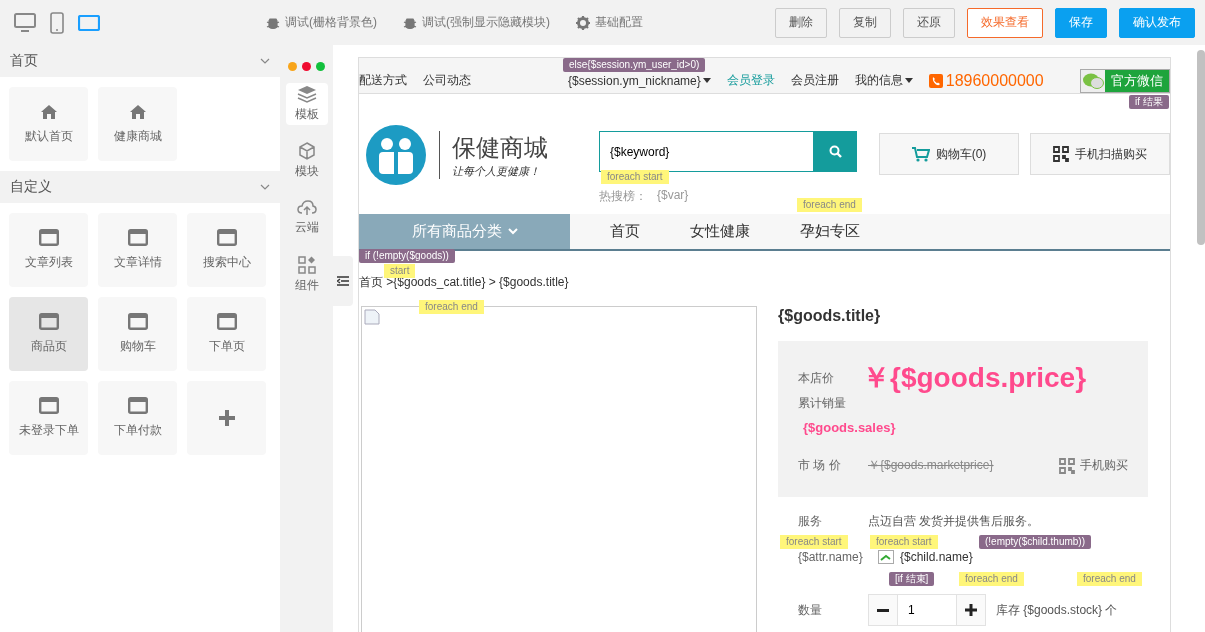 The width and height of the screenshot is (1205, 632). Describe the element at coordinates (400, 271) in the screenshot. I see `template-tag: start` at that location.